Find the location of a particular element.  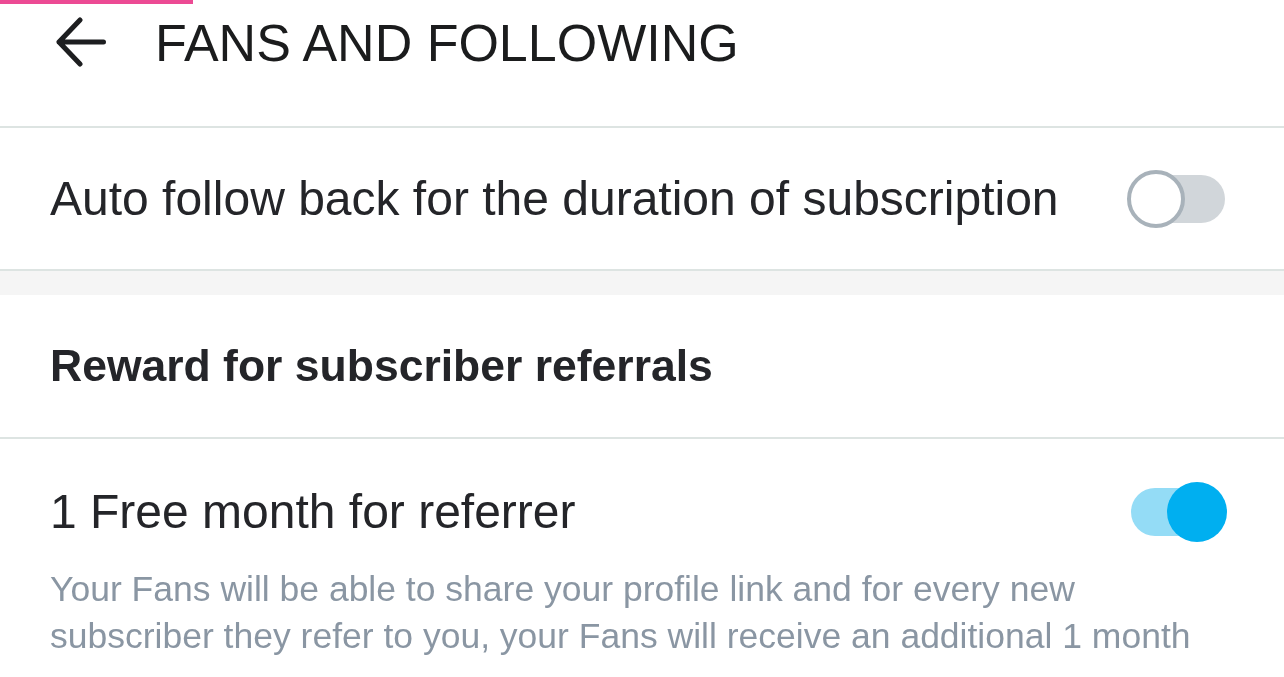

back-button is located at coordinates (81, 42).